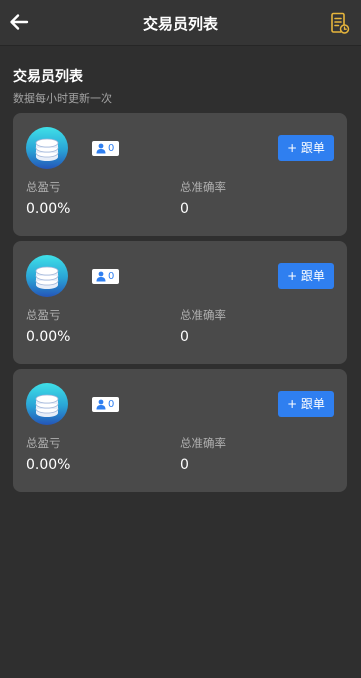 Image resolution: width=361 pixels, height=678 pixels. I want to click on section-subtitle: 数据每小时更新一次, so click(62, 98).